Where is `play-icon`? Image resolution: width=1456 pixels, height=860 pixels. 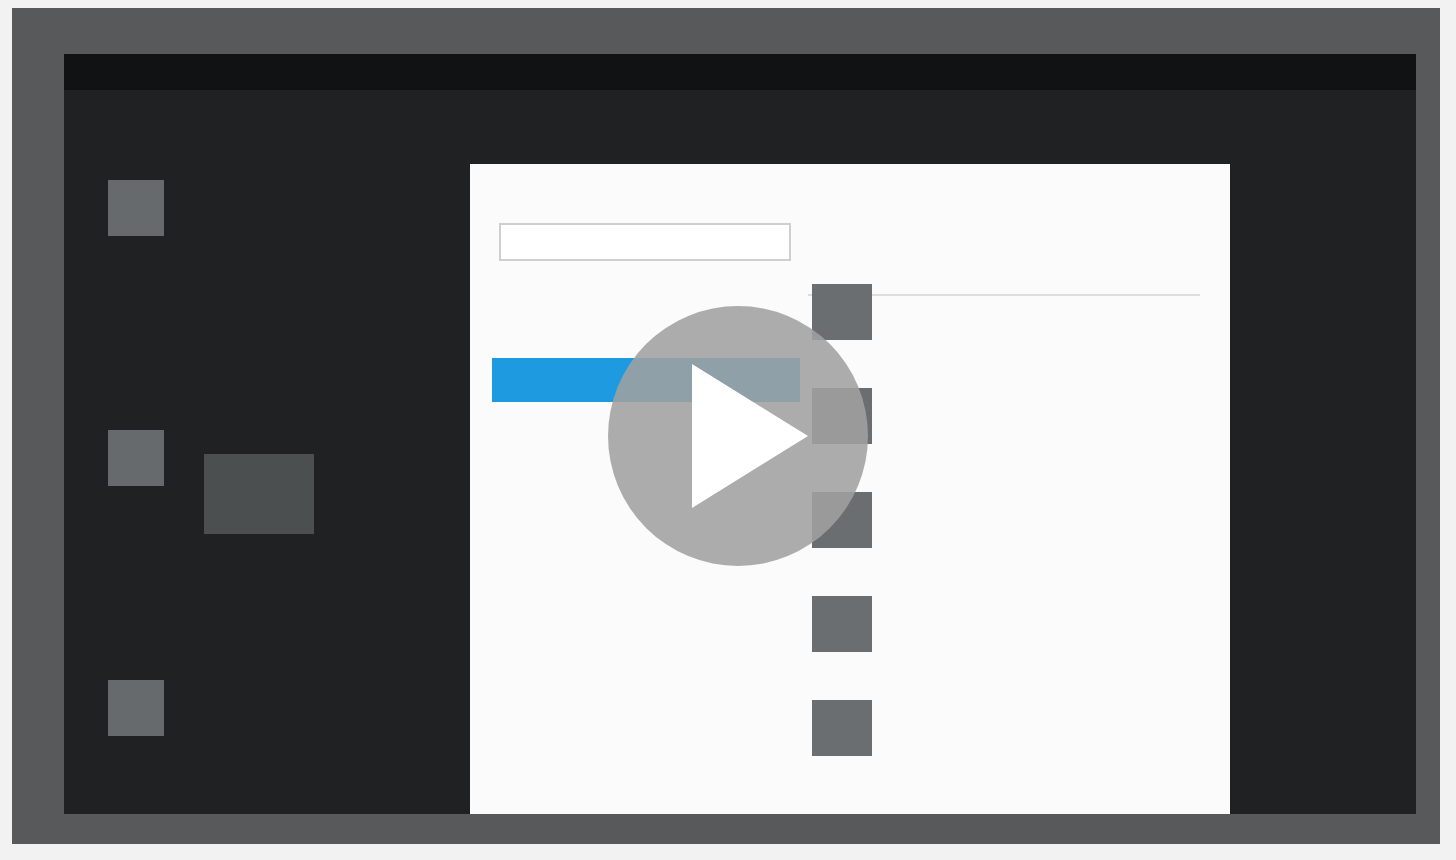 play-icon is located at coordinates (750, 436).